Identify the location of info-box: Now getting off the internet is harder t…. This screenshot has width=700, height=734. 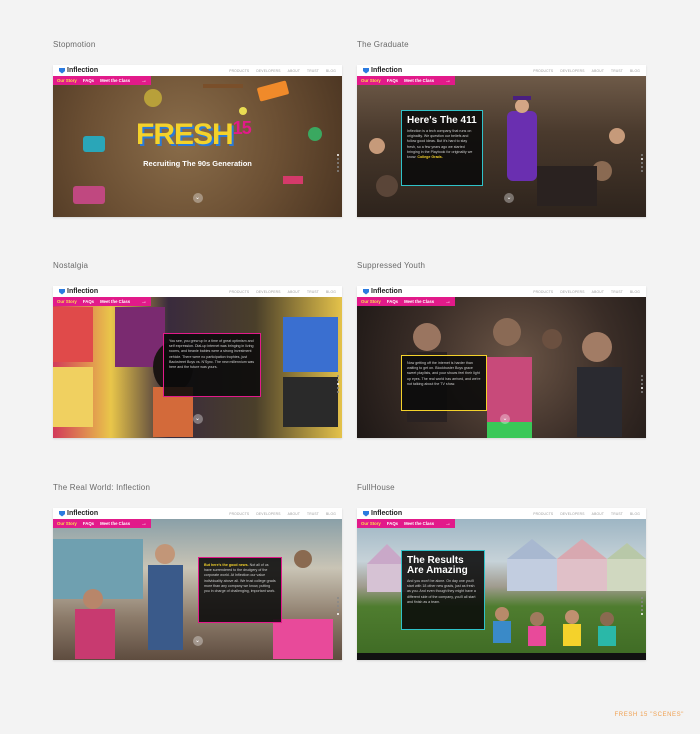
(444, 383).